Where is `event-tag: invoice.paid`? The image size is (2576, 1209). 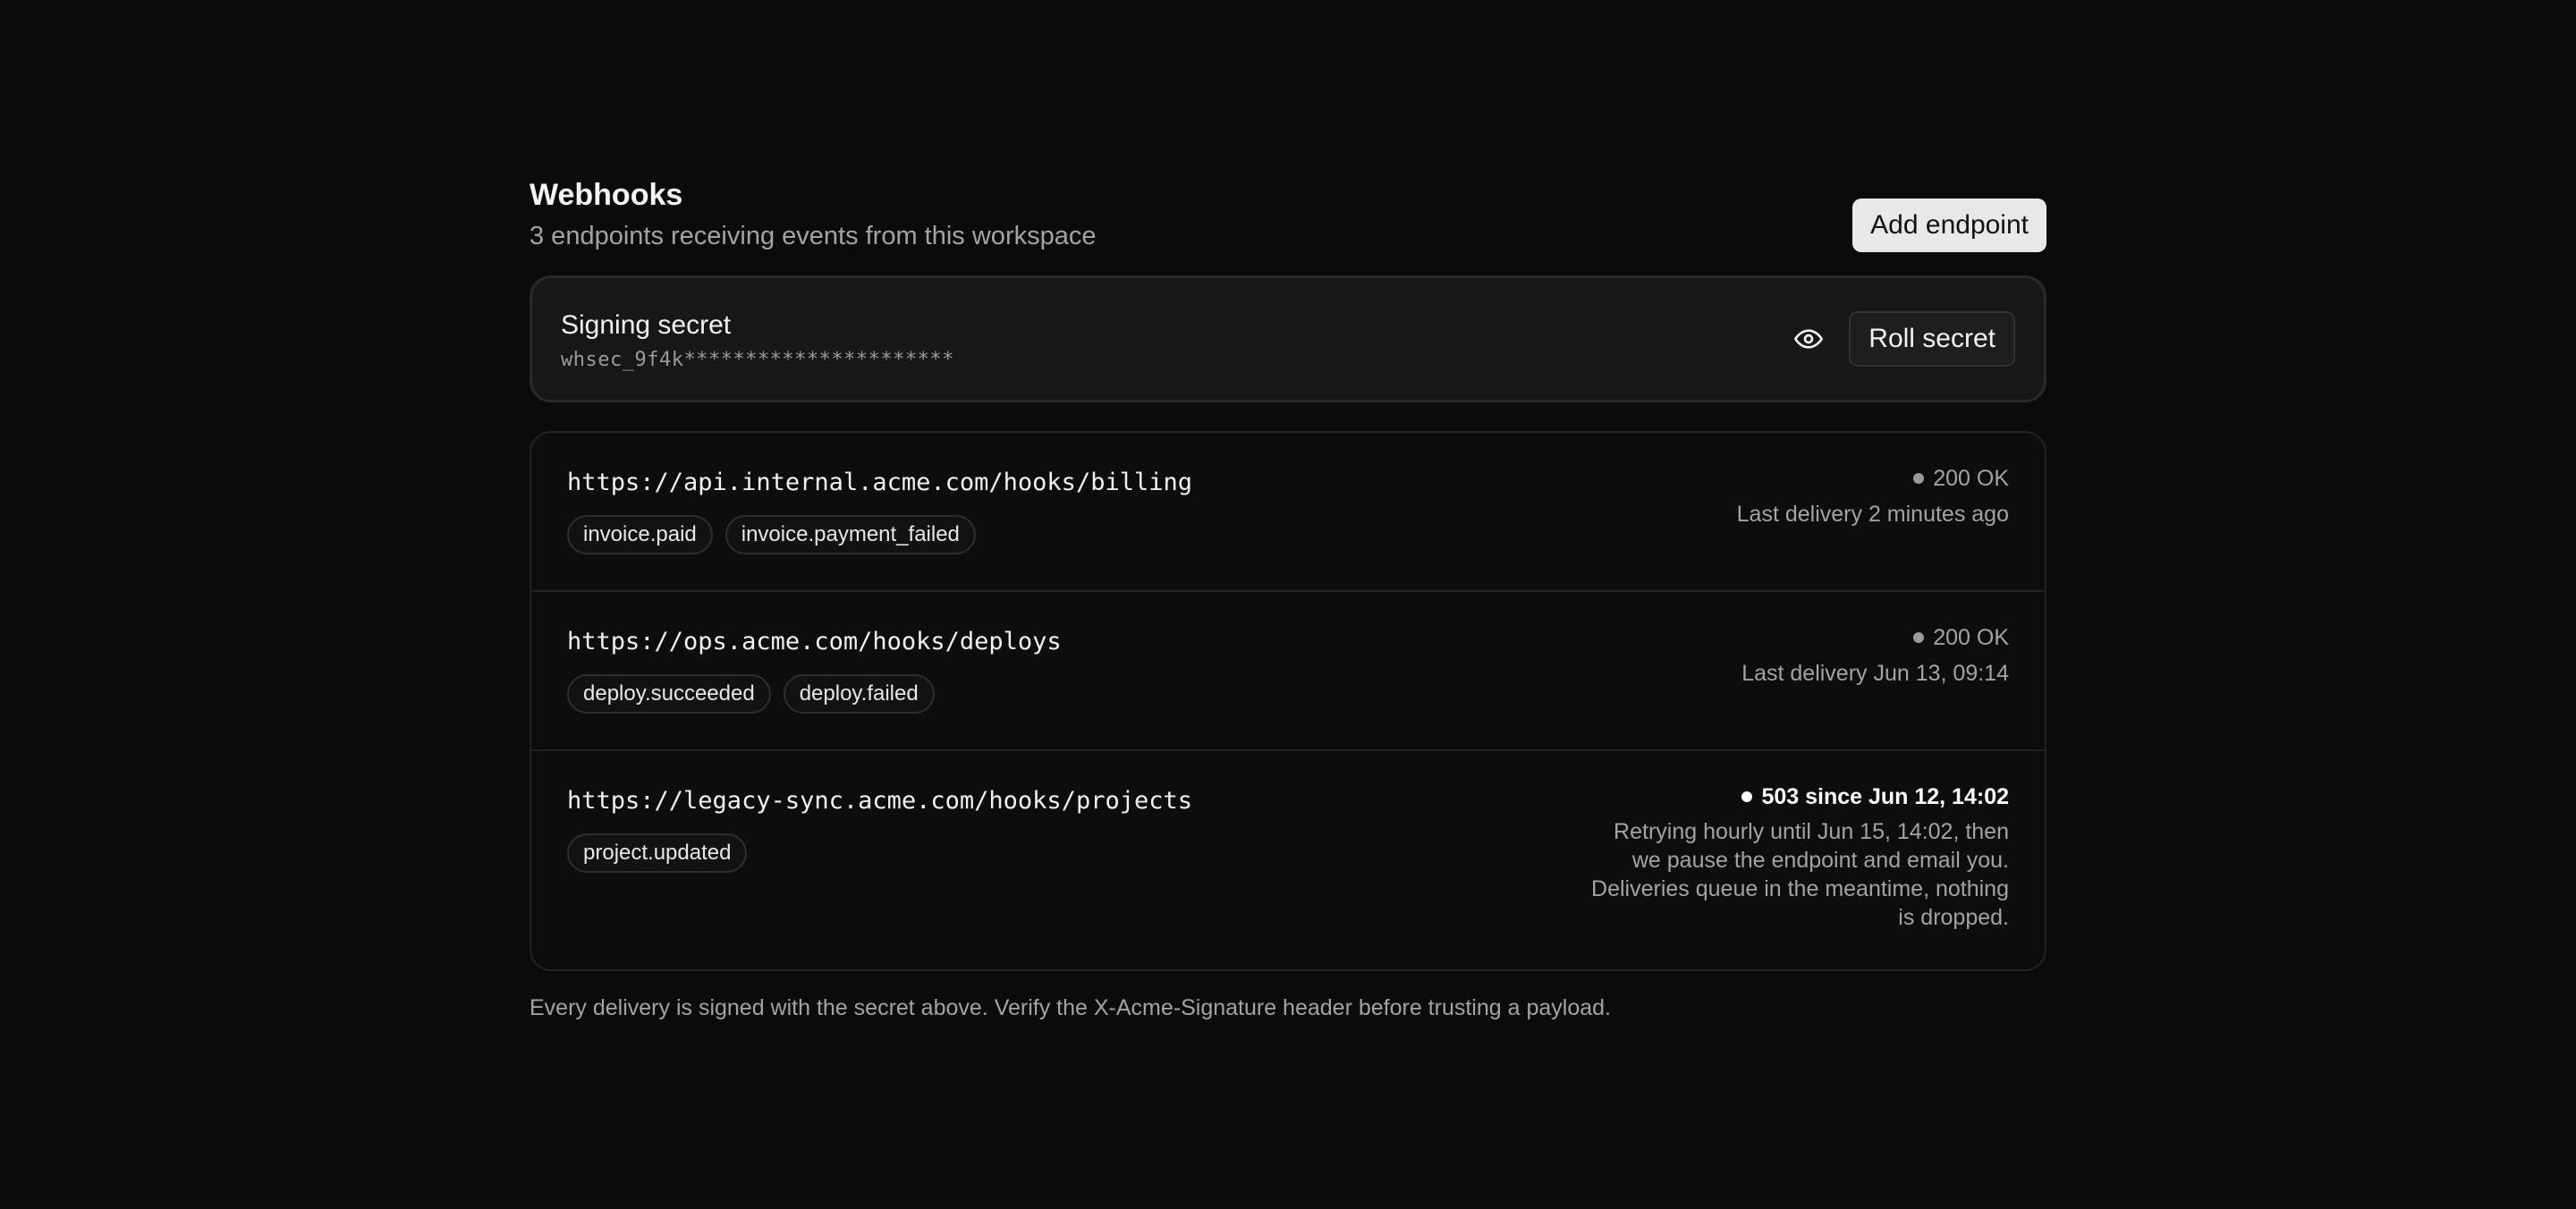 event-tag: invoice.paid is located at coordinates (640, 534).